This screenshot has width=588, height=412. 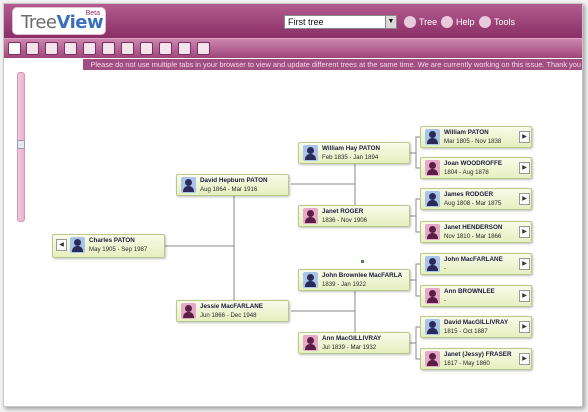 What do you see at coordinates (415, 207) in the screenshot?
I see `connector-pgm-g3` at bounding box center [415, 207].